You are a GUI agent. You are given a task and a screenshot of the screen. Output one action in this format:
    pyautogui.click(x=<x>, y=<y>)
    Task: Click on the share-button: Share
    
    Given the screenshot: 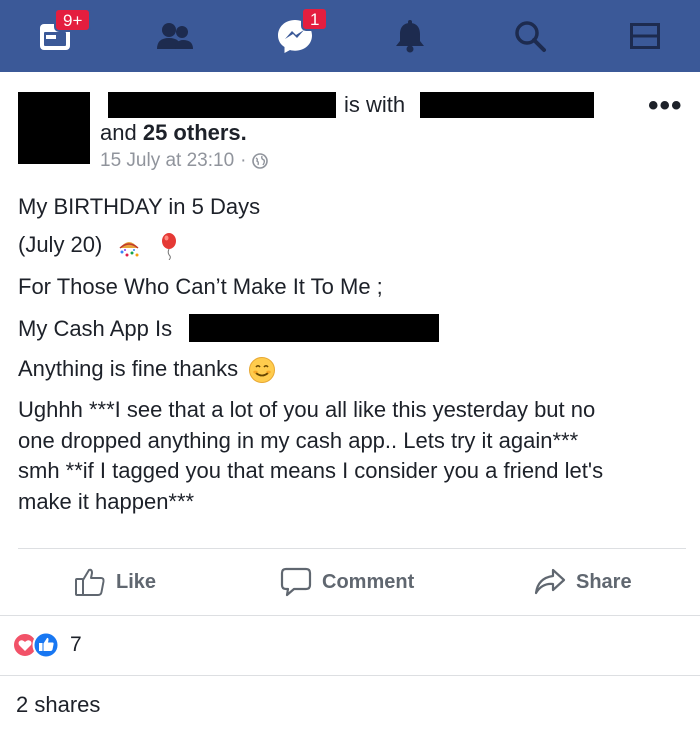 What is the action you would take?
    pyautogui.click(x=583, y=582)
    